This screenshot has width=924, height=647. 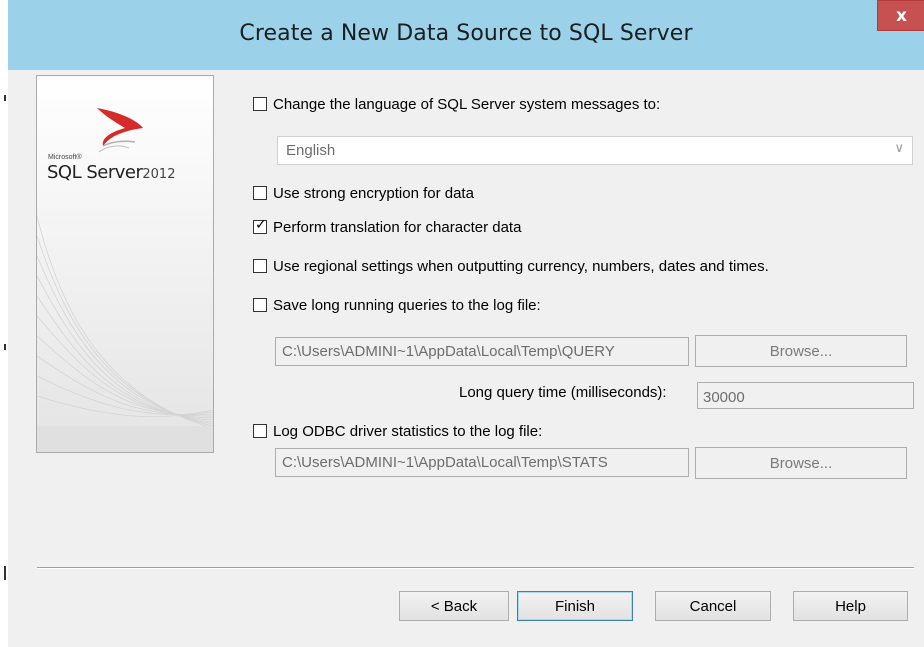 I want to click on close-icon: x, so click(x=901, y=15).